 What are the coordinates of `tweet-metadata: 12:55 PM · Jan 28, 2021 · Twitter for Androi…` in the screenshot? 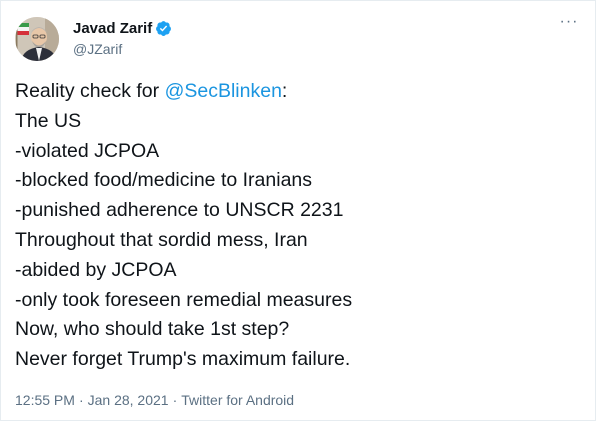 It's located at (154, 400).